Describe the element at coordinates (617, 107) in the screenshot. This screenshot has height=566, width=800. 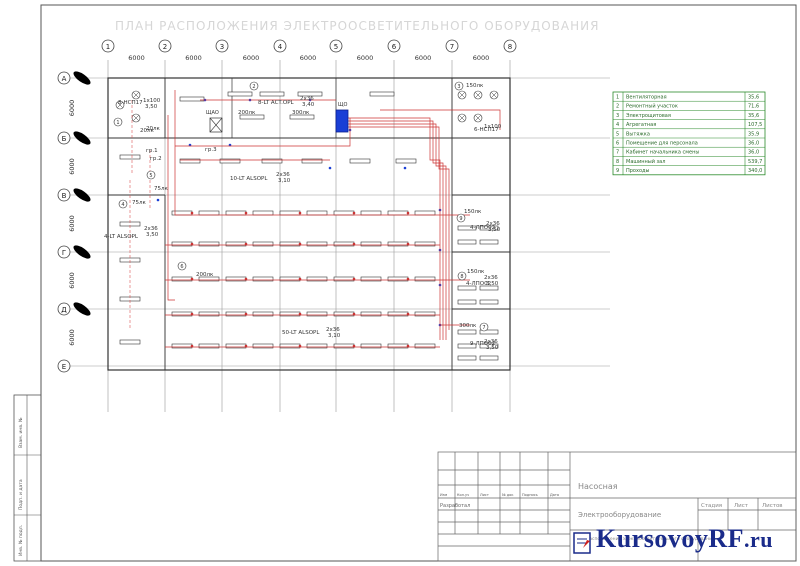
I see `room-num: 2` at that location.